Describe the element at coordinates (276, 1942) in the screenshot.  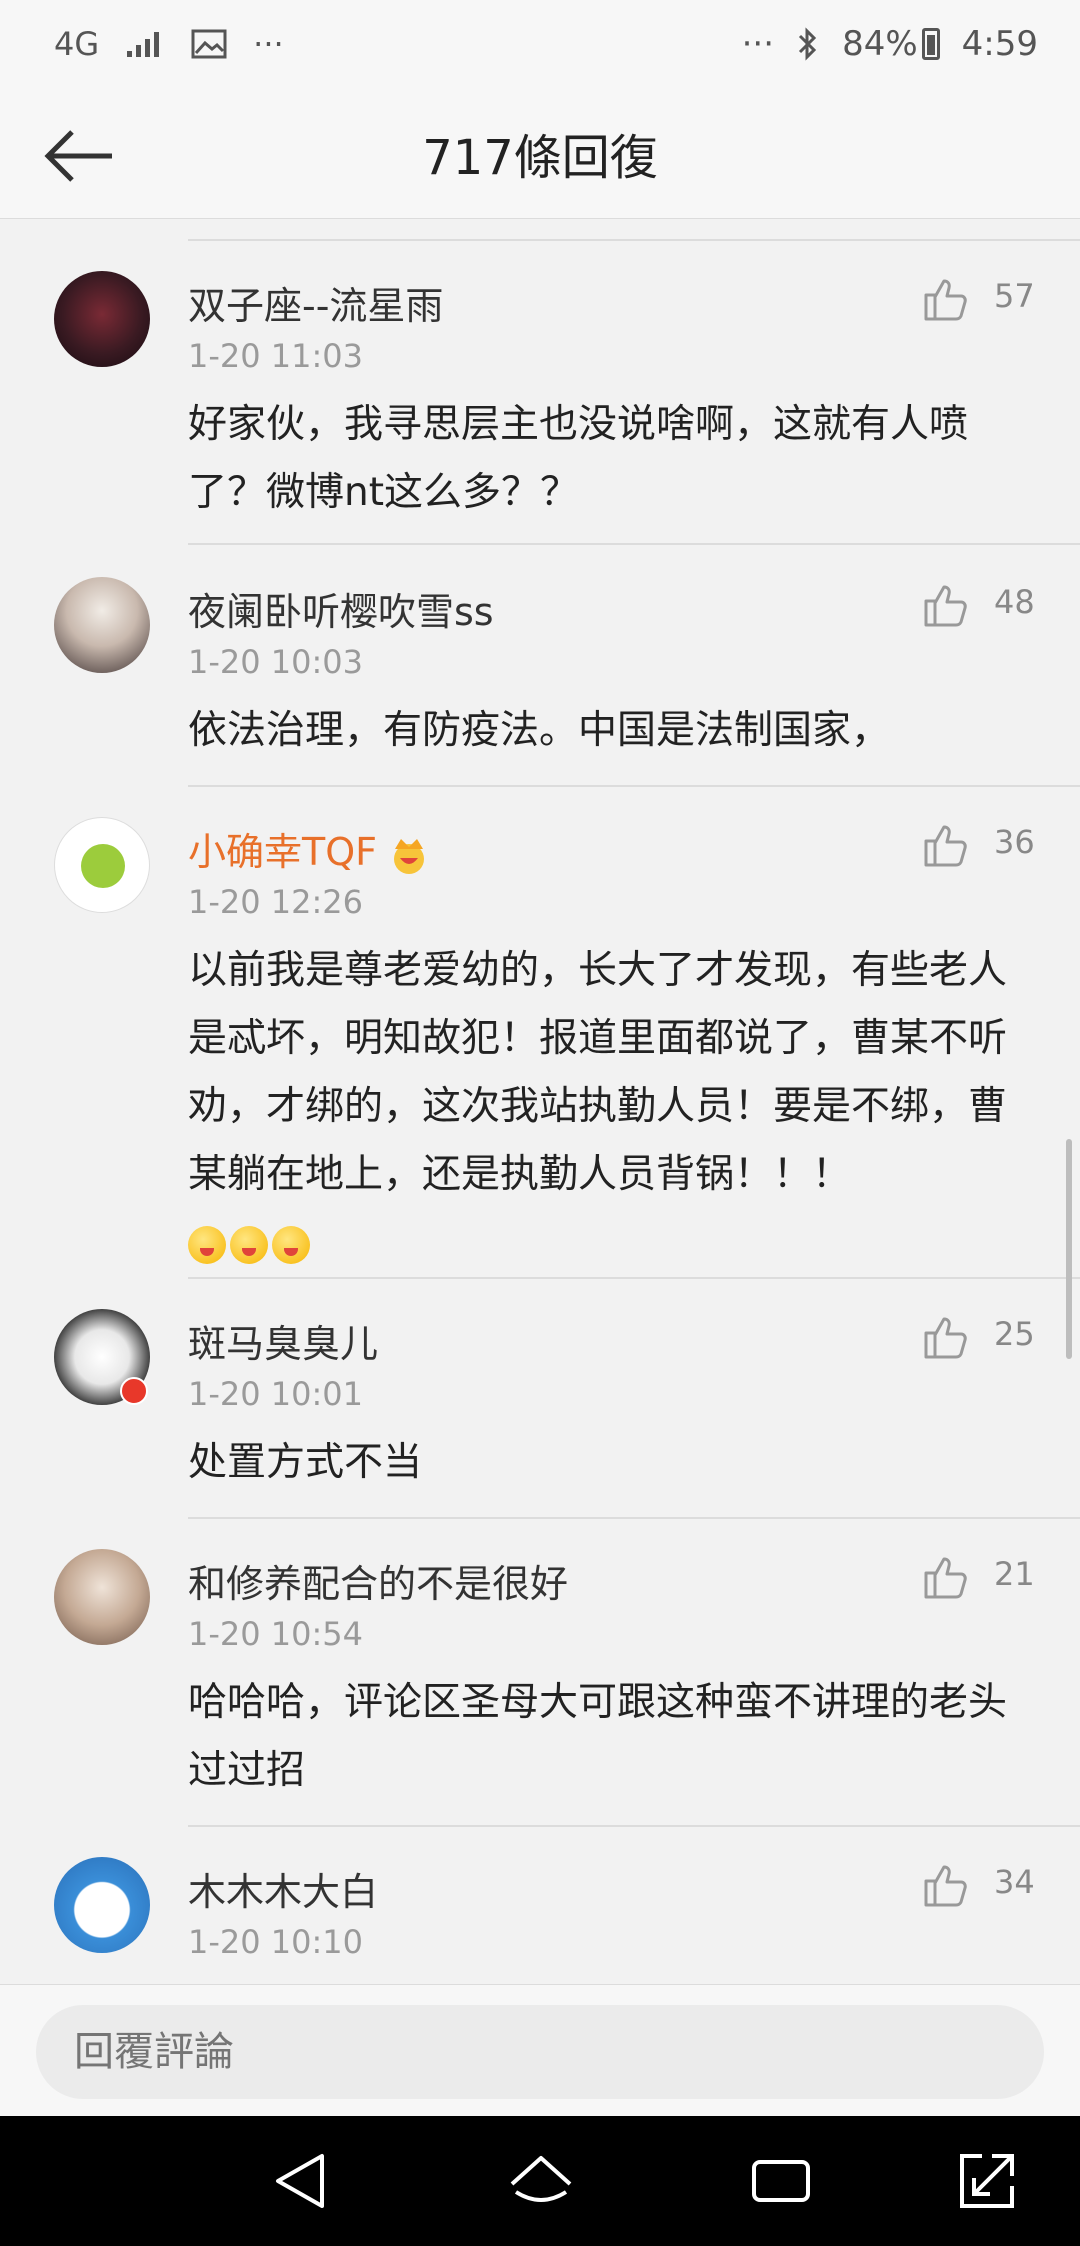
I see `comment-time: 1-20 10:10` at that location.